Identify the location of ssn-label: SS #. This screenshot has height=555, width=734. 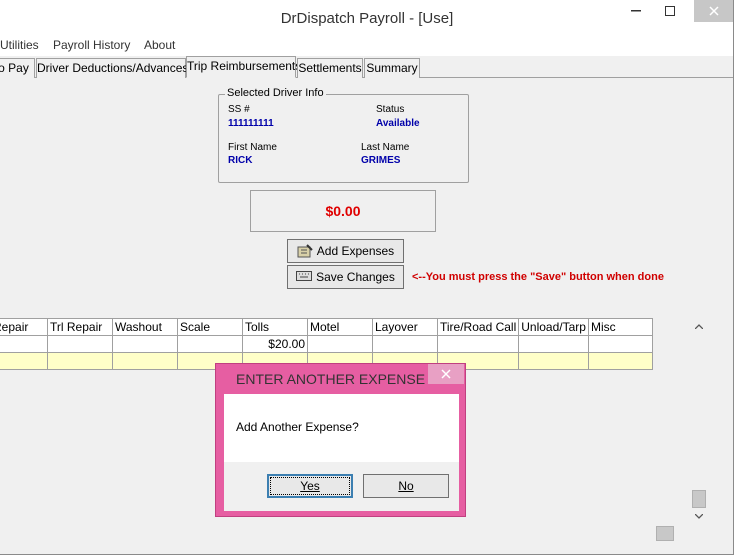
(239, 109).